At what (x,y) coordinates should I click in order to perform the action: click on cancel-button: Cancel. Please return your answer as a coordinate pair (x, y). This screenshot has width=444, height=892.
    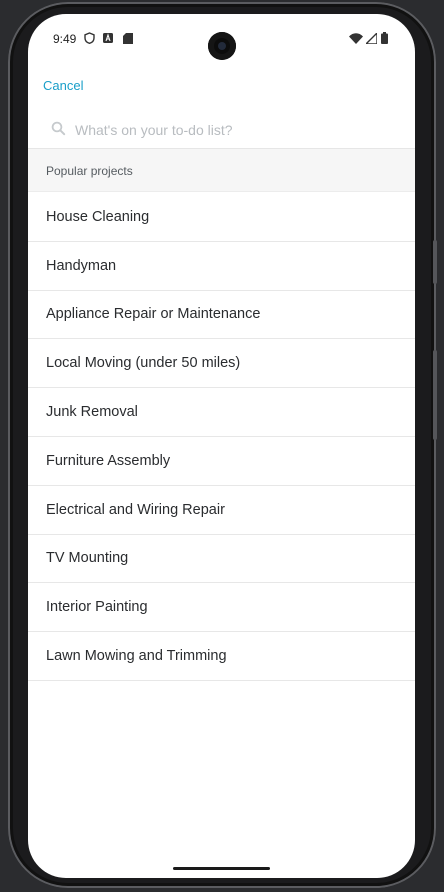
    Looking at the image, I should click on (63, 85).